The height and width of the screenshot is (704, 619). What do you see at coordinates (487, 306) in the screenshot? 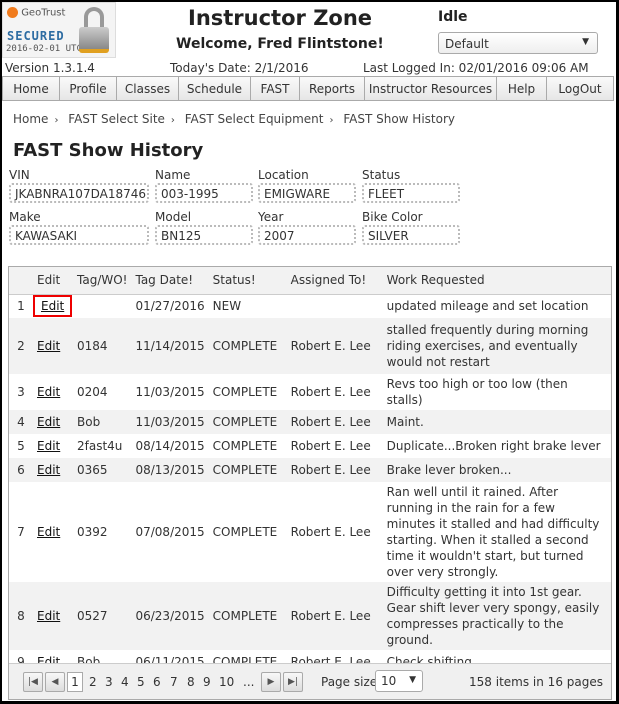
I see `cell-work: updated mileage and set location` at bounding box center [487, 306].